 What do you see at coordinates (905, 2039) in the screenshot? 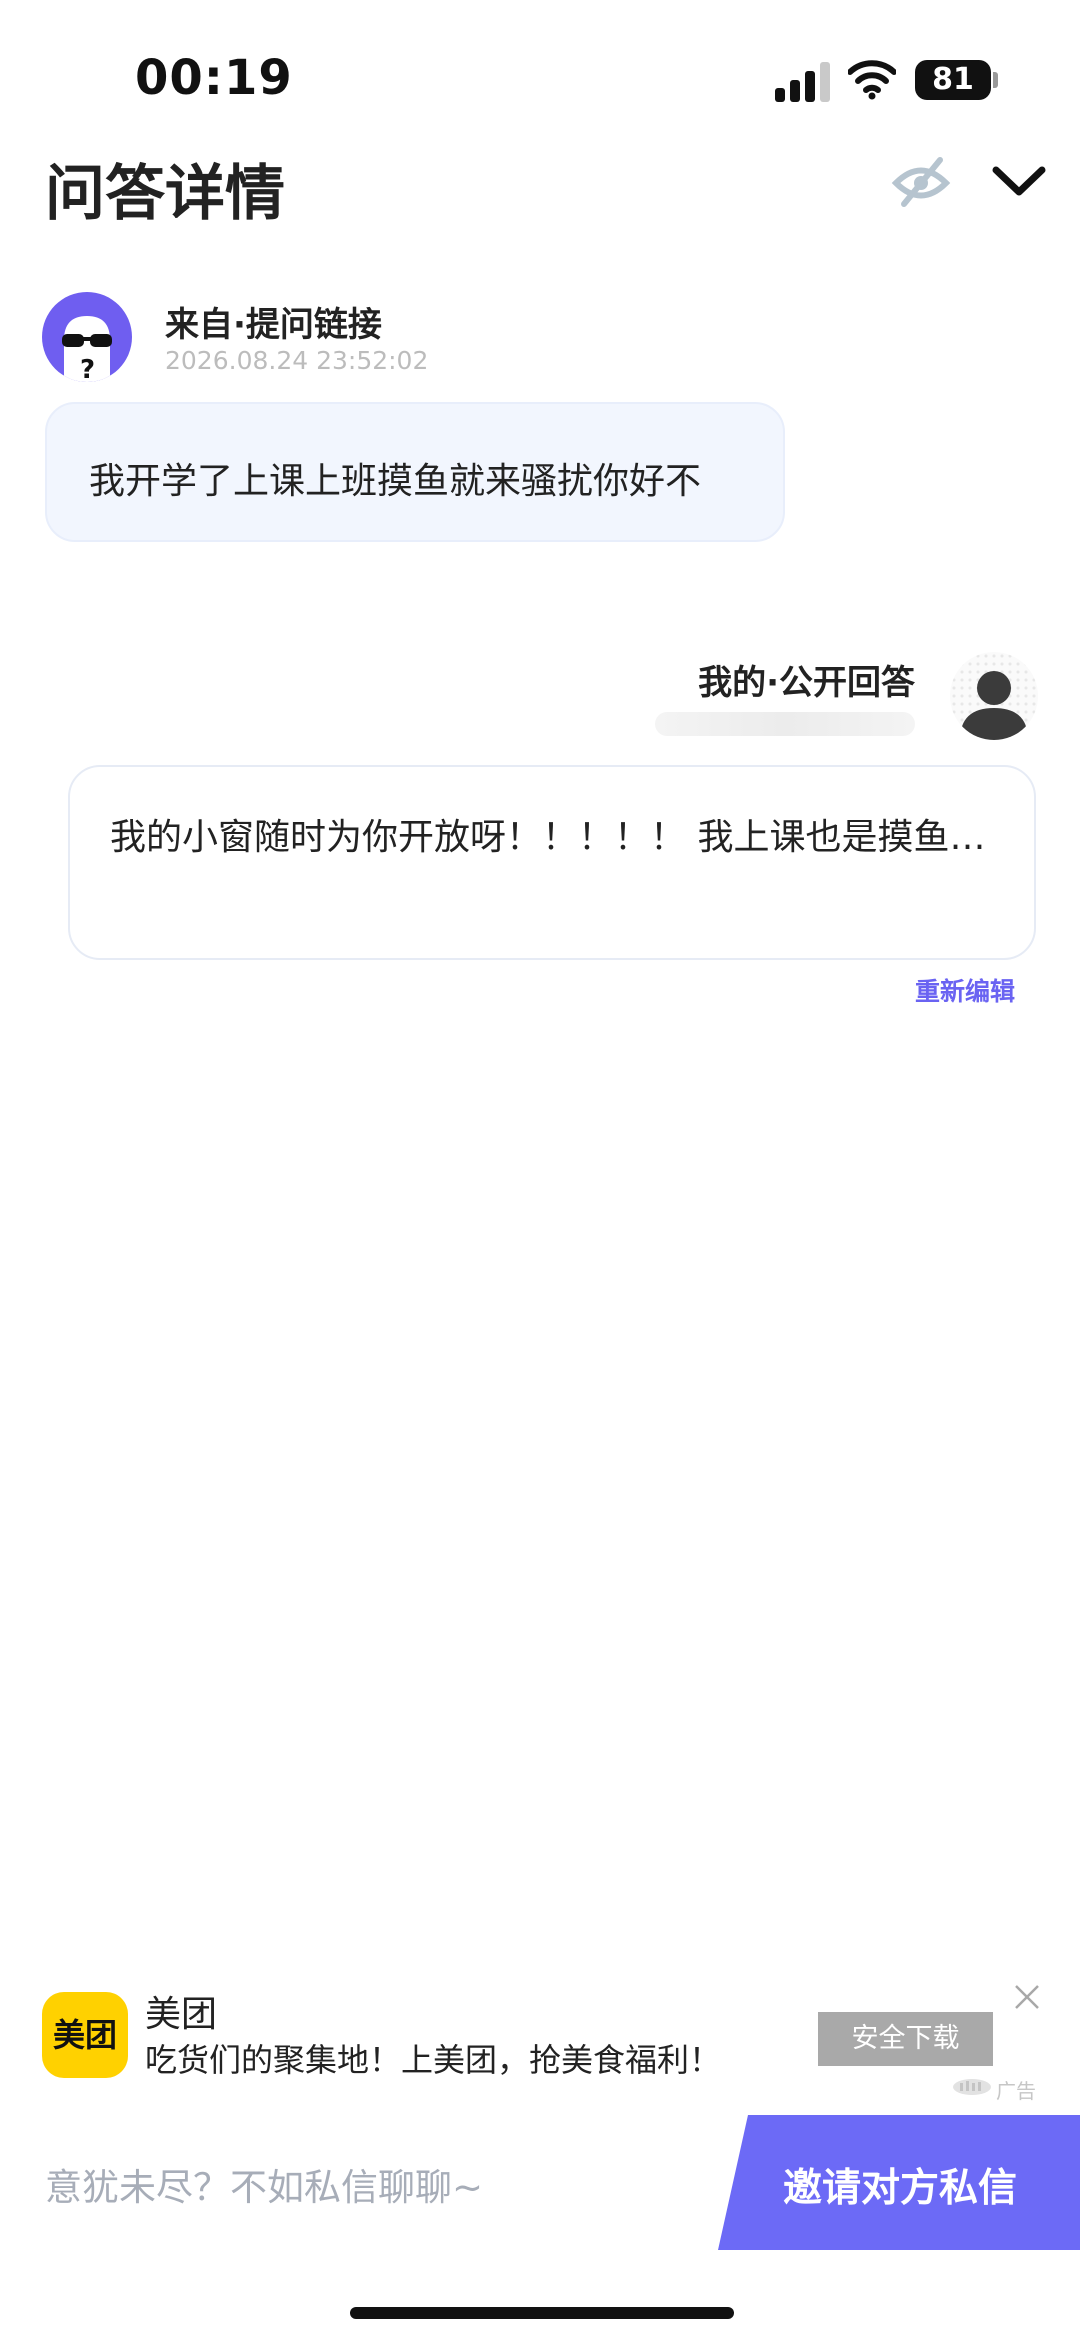
I see `ad-download-button: 安全下载` at bounding box center [905, 2039].